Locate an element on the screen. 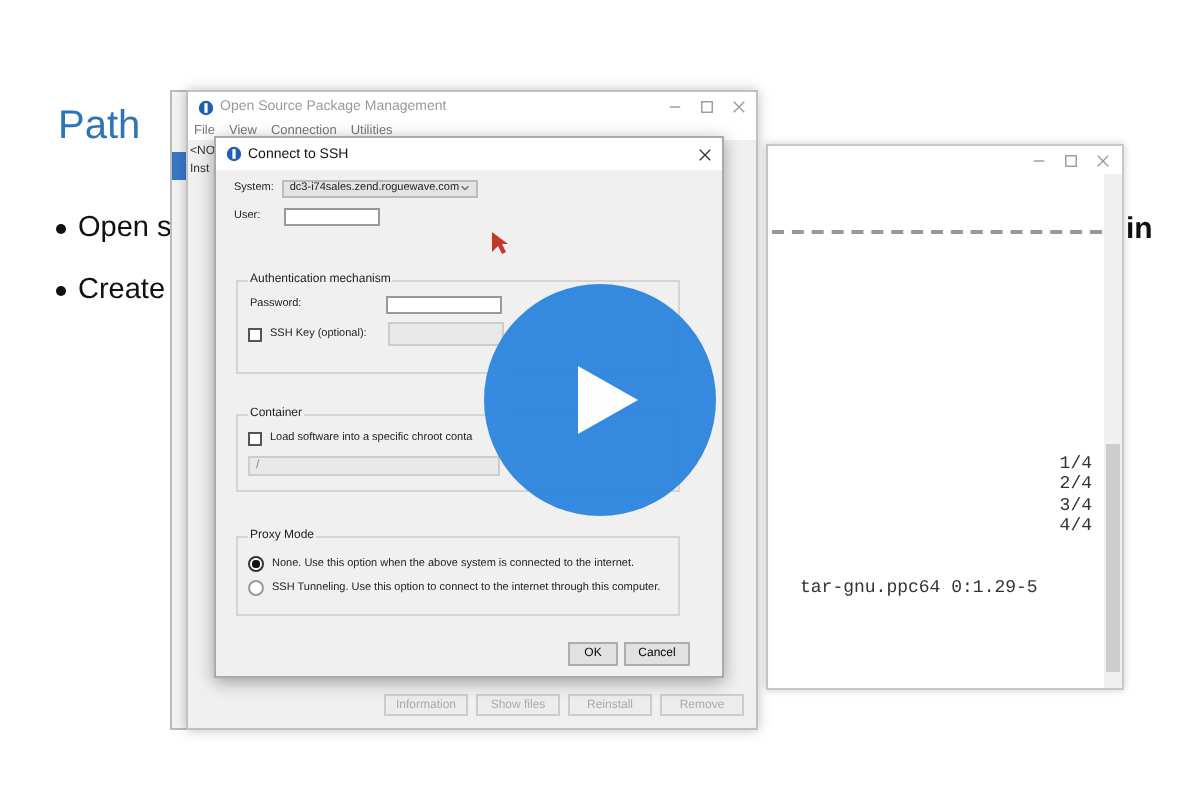 The height and width of the screenshot is (800, 1200). progress-line: 2/4 is located at coordinates (1075, 485).